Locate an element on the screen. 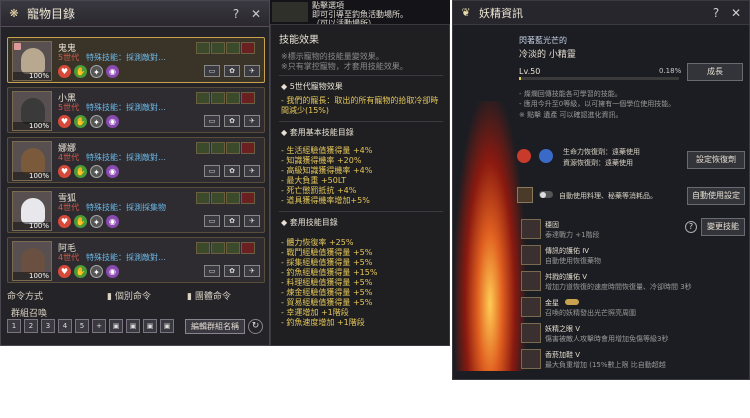 This screenshot has height=418, width=750. rename-group-button: 編輯群組名稱 is located at coordinates (215, 326).